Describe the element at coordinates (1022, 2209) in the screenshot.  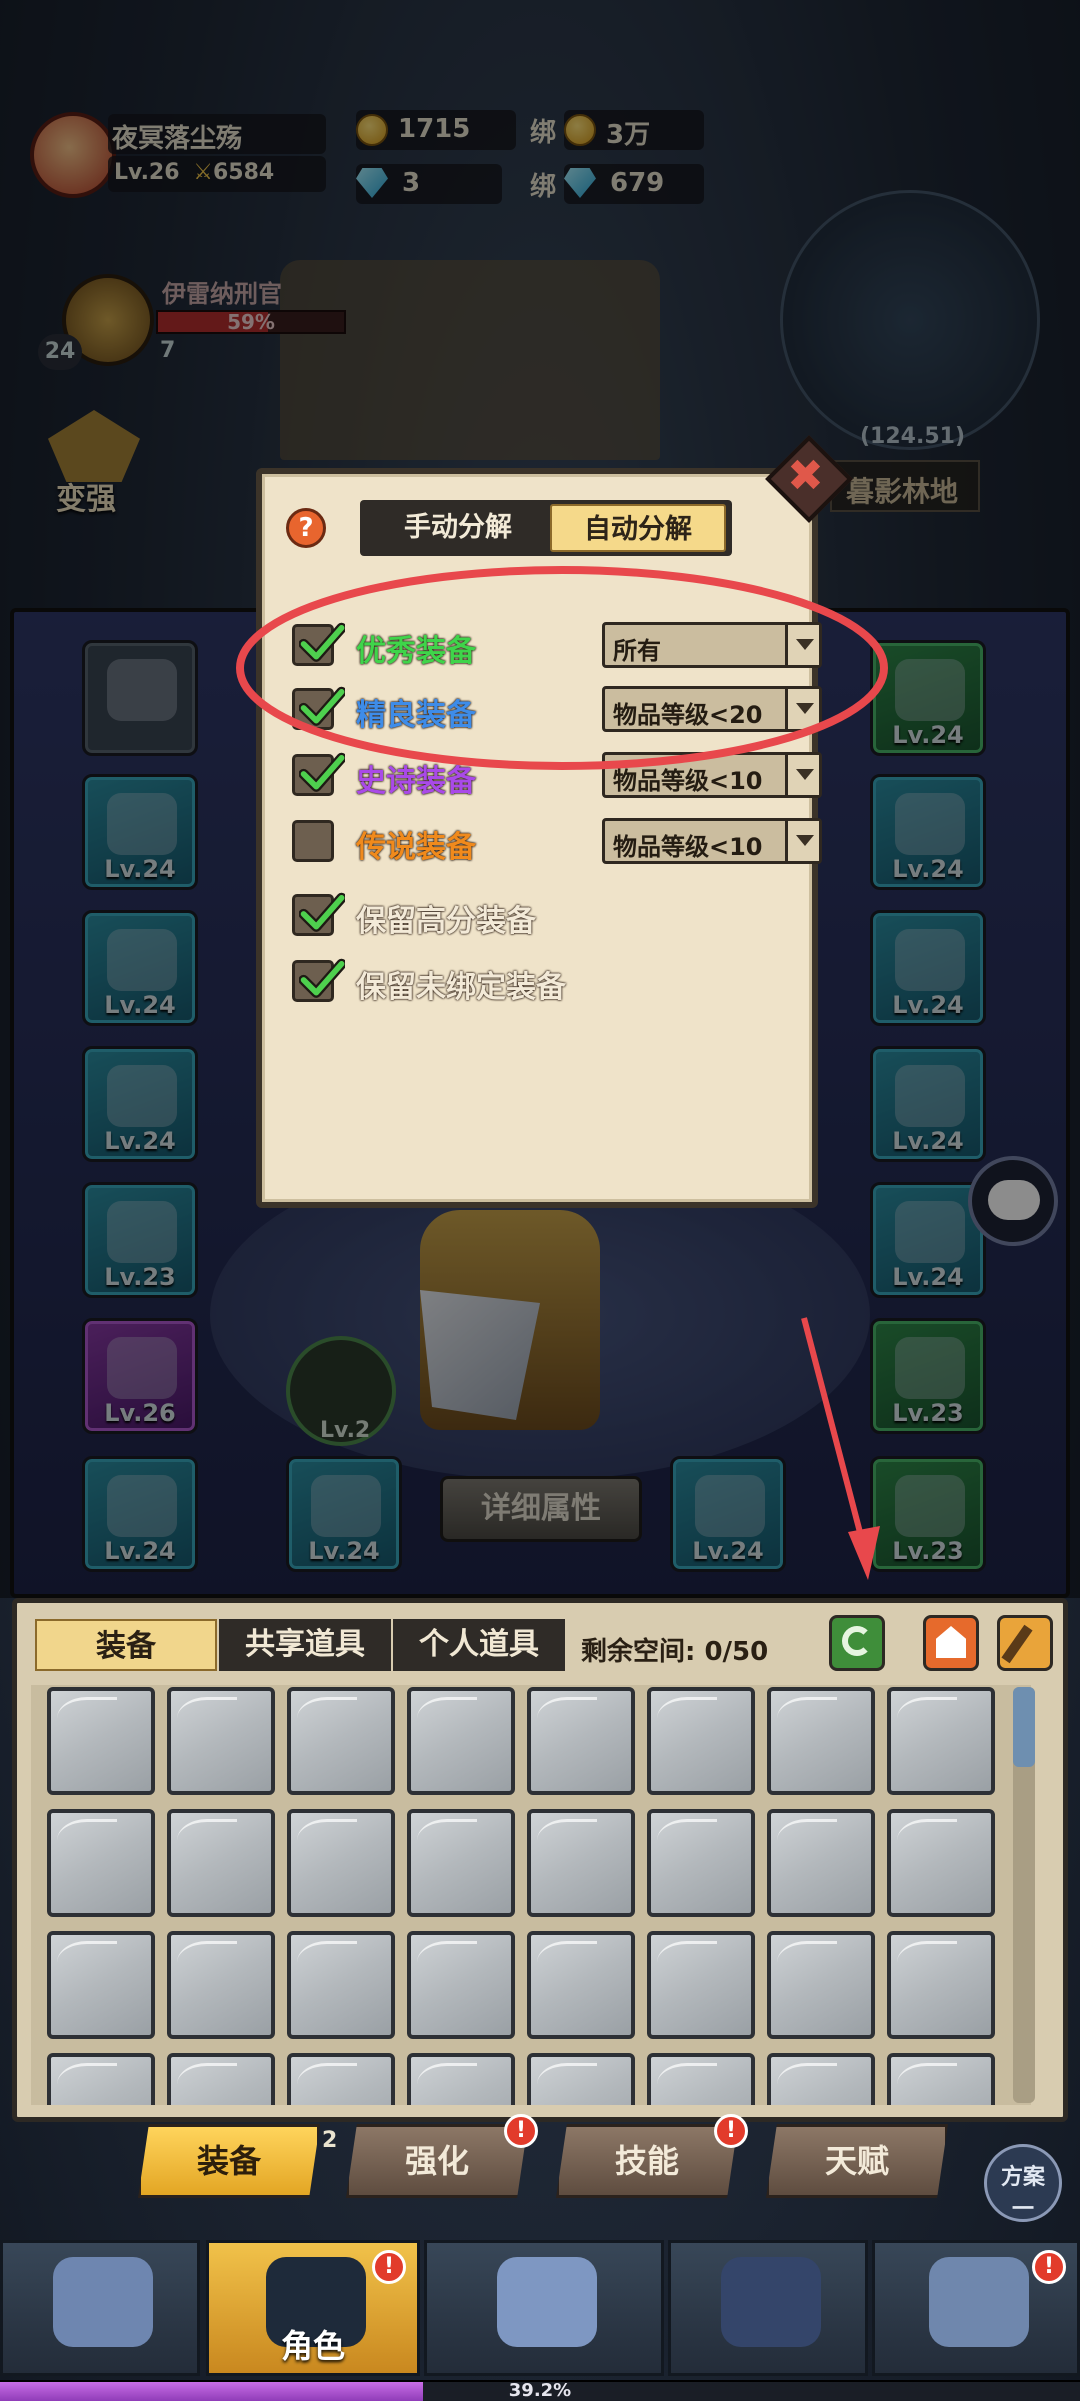
I see `plan-button-index: 一` at that location.